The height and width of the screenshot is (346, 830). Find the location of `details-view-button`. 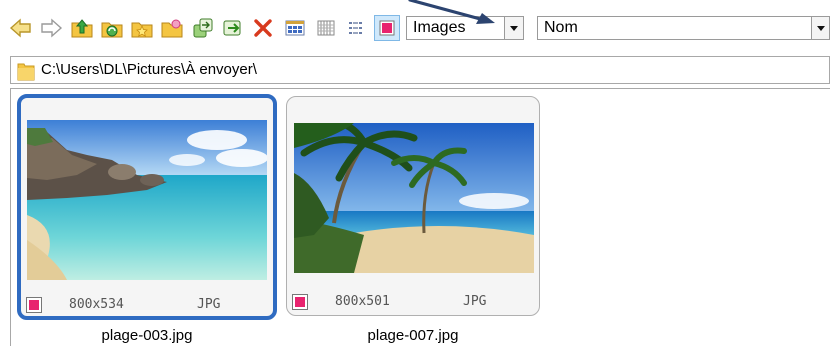

details-view-button is located at coordinates (326, 28).